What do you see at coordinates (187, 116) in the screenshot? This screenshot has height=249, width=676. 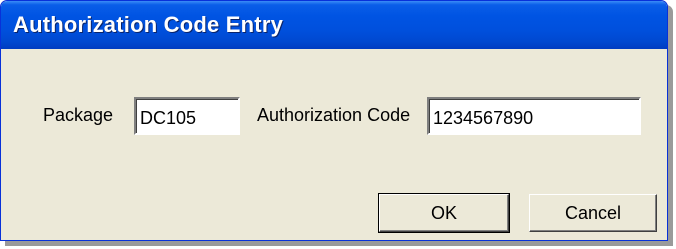 I see `package-field` at bounding box center [187, 116].